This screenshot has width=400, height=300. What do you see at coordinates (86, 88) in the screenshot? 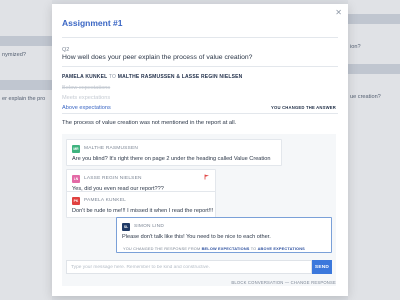
I see `option-below-expectations: Below expectations` at bounding box center [86, 88].